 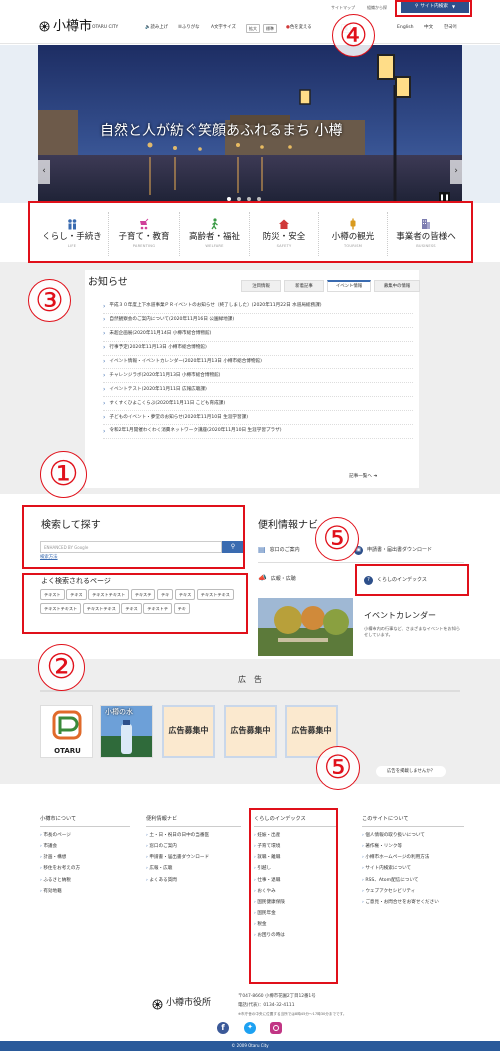 What do you see at coordinates (450, 28) in the screenshot?
I see `lang-korean: 한국어` at bounding box center [450, 28].